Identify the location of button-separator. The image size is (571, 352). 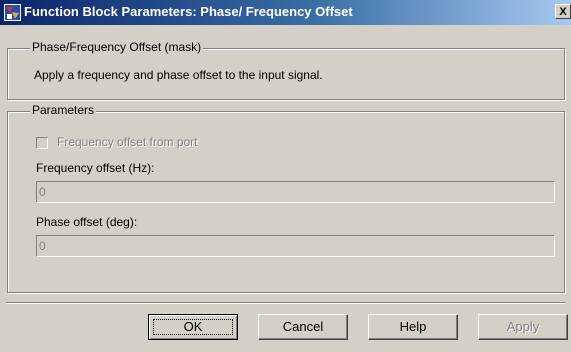
(285, 303).